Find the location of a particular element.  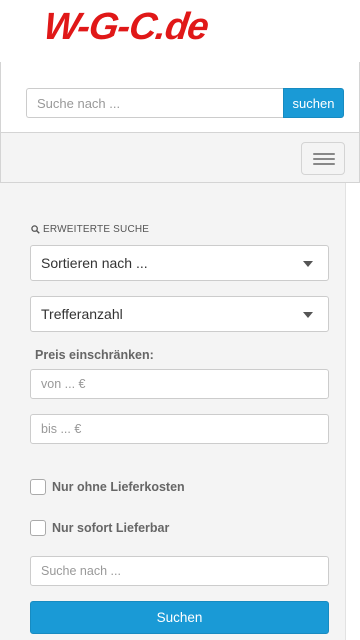

in-stock-option: Nur sofort Lieferbar is located at coordinates (99, 528).